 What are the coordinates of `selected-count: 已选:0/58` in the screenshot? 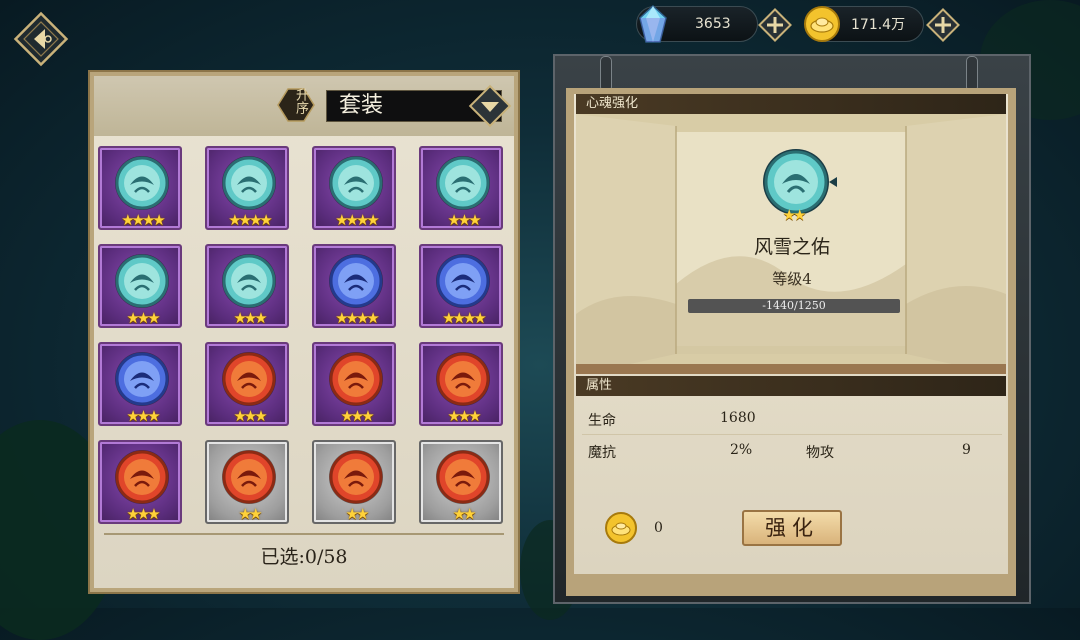 It's located at (304, 557).